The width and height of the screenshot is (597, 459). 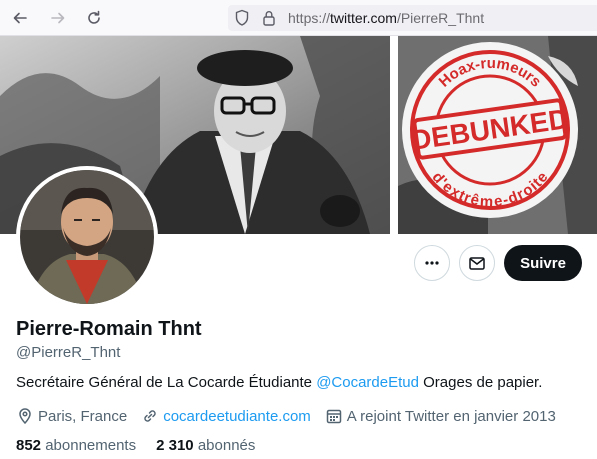 I want to click on bio-text-end: Orages de papier., so click(x=480, y=382).